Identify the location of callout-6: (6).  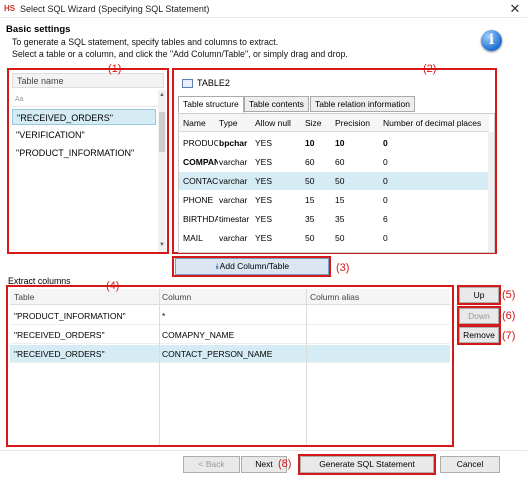
(509, 316).